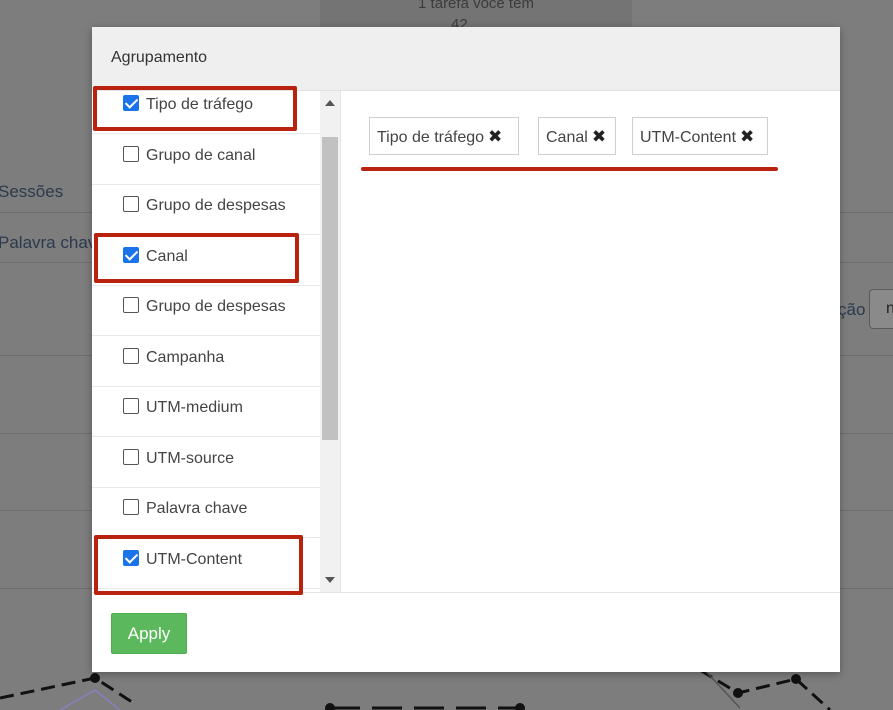 The width and height of the screenshot is (893, 710). I want to click on selected-chip-canal: Canal ✖, so click(577, 136).